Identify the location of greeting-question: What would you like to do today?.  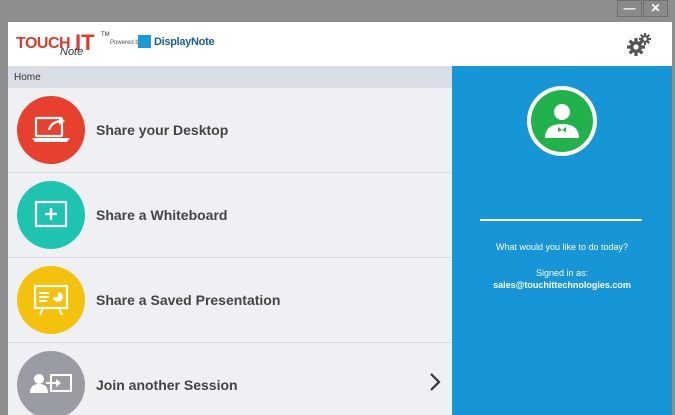
(562, 247).